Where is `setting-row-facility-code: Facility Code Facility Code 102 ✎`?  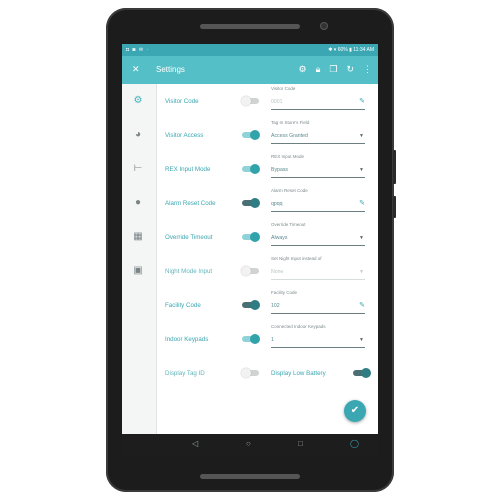 setting-row-facility-code: Facility Code Facility Code 102 ✎ is located at coordinates (267, 305).